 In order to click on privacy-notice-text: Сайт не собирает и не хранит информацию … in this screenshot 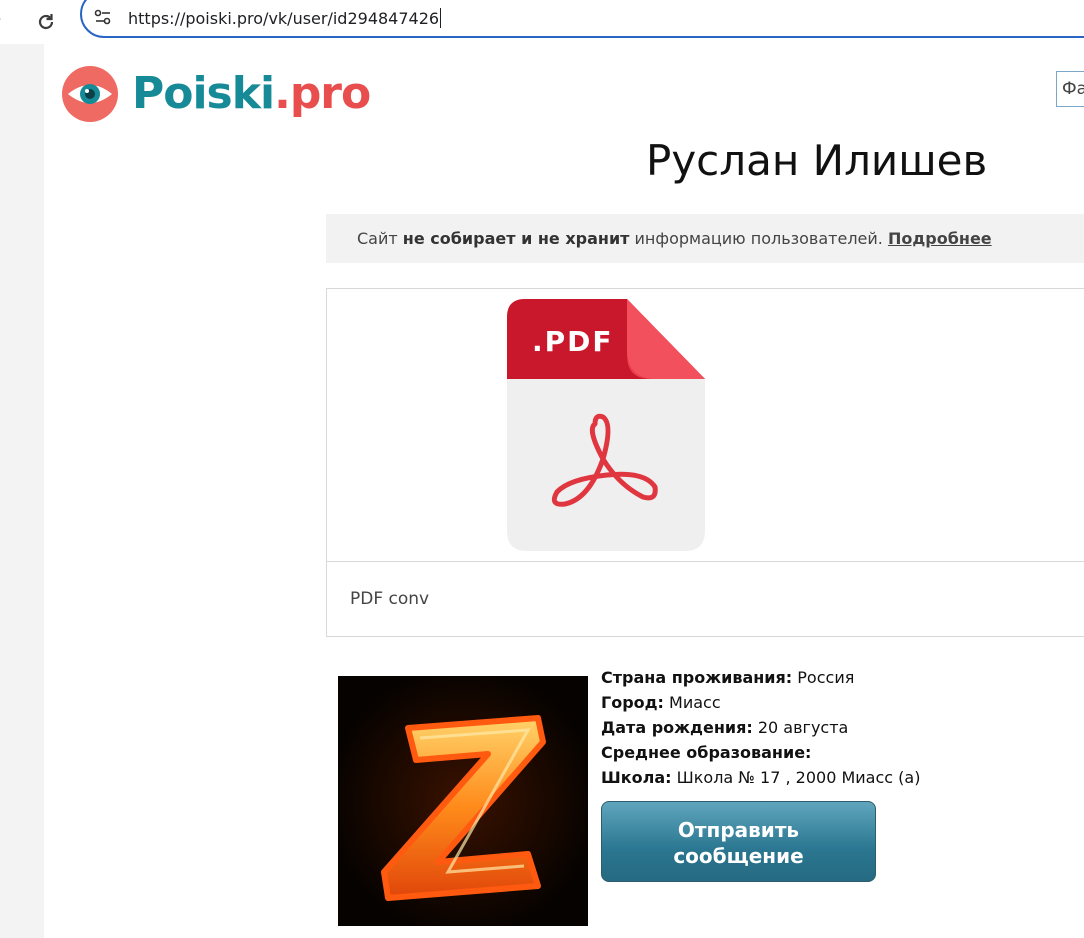, I will do `click(674, 238)`.